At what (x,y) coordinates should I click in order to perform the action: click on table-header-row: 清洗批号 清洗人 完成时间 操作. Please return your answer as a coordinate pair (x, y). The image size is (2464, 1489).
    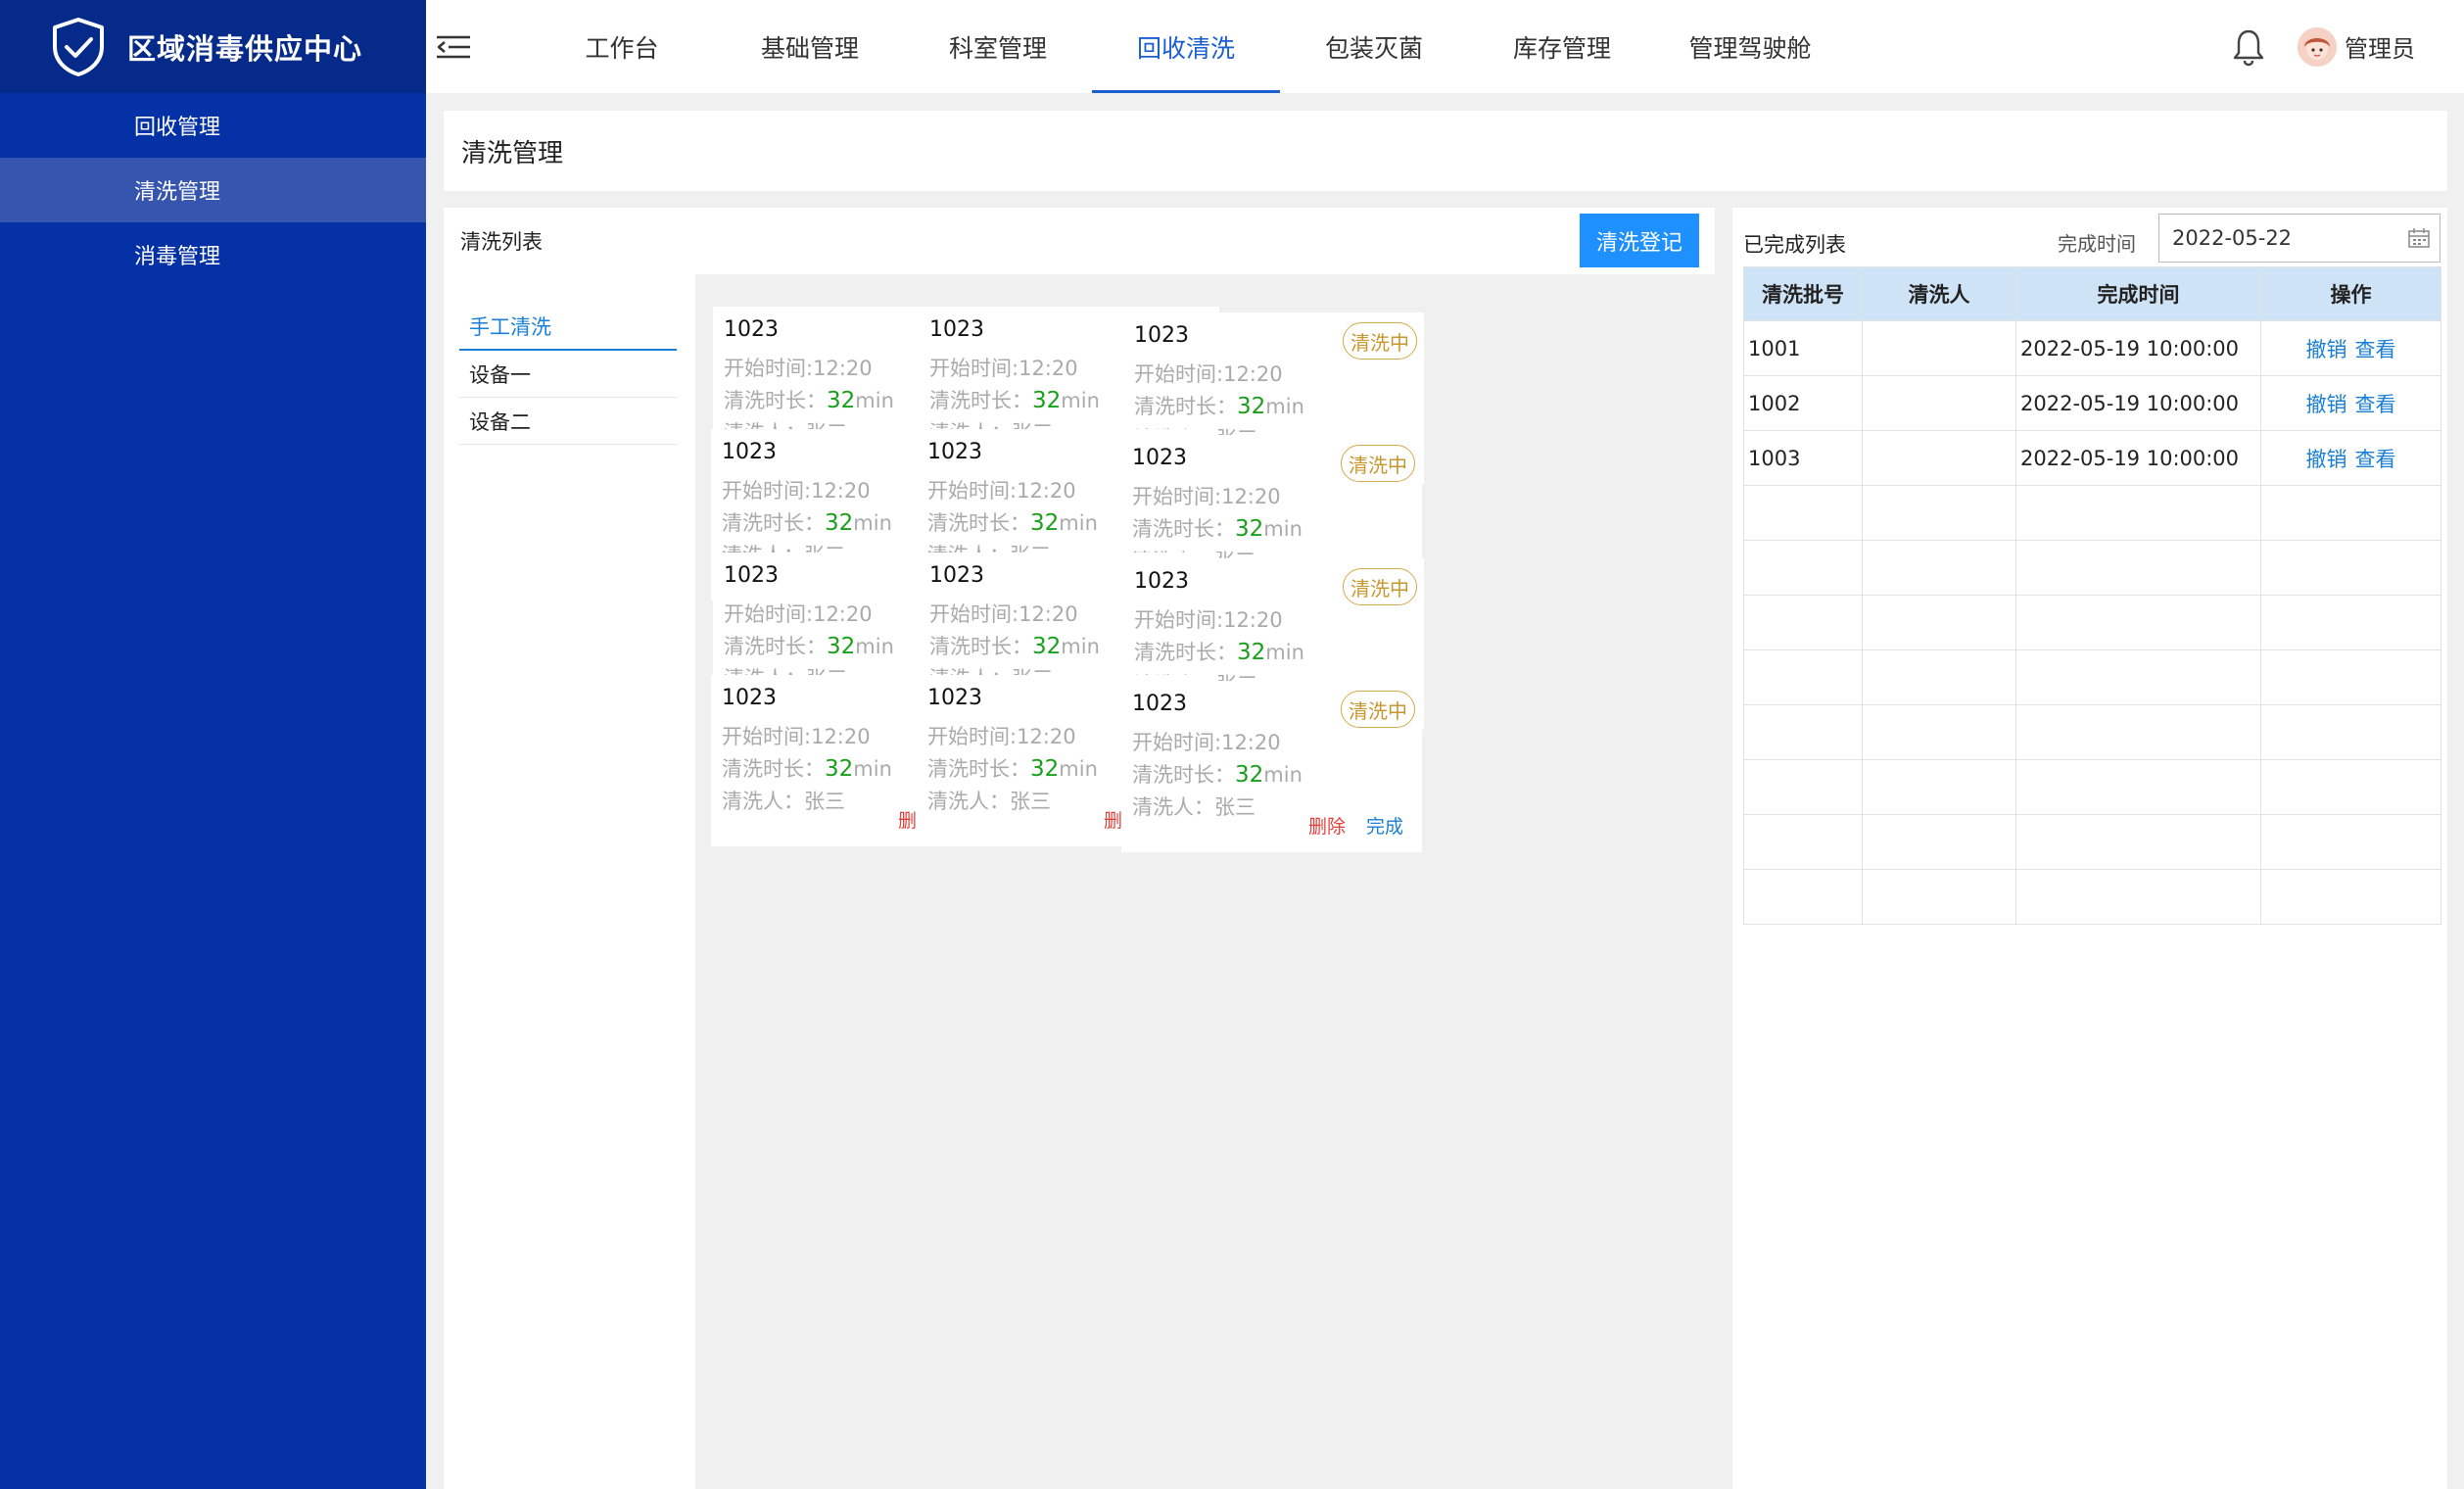
    Looking at the image, I should click on (2092, 293).